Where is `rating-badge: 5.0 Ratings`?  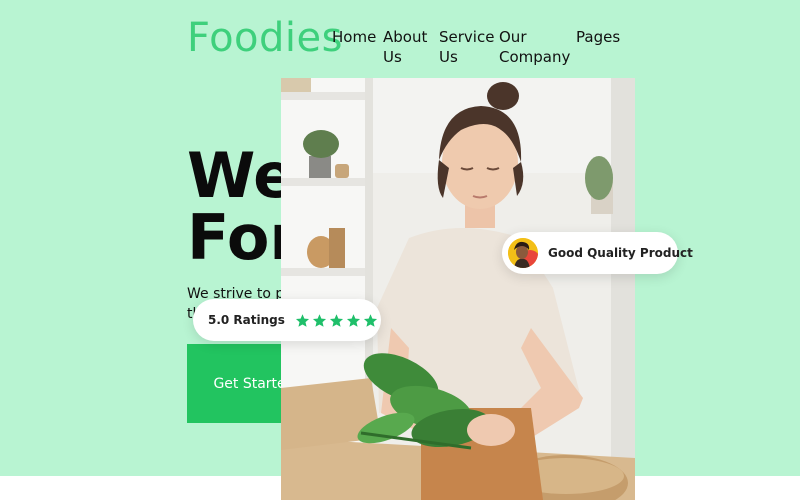 rating-badge: 5.0 Ratings is located at coordinates (287, 320).